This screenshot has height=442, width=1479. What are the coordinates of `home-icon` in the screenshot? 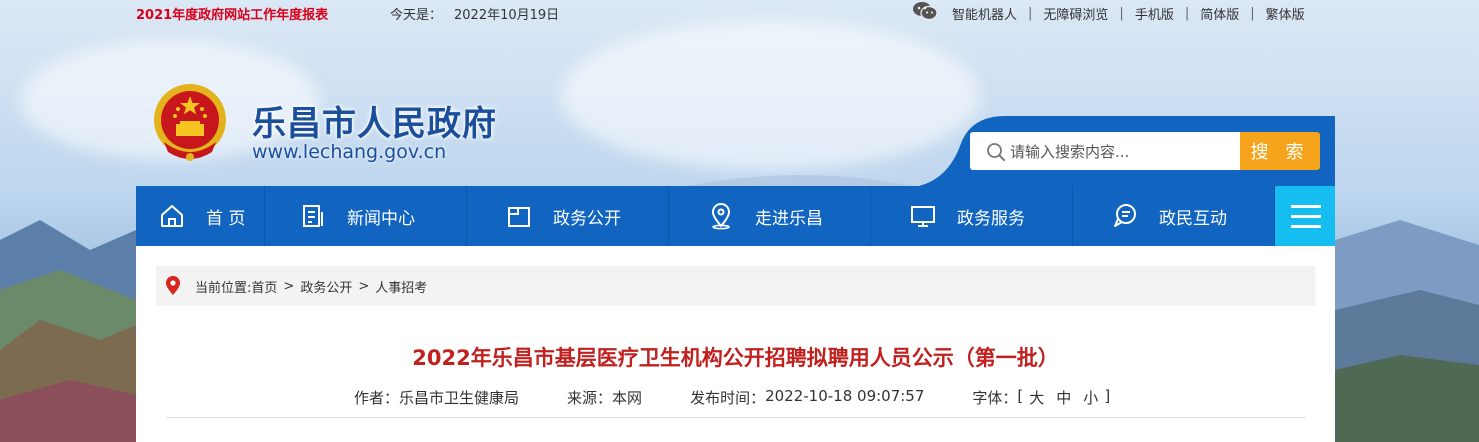 It's located at (172, 216).